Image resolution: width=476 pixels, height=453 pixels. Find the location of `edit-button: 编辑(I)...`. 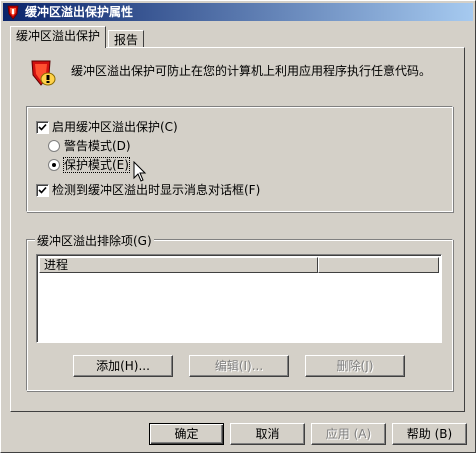

edit-button: 编辑(I)... is located at coordinates (239, 366).